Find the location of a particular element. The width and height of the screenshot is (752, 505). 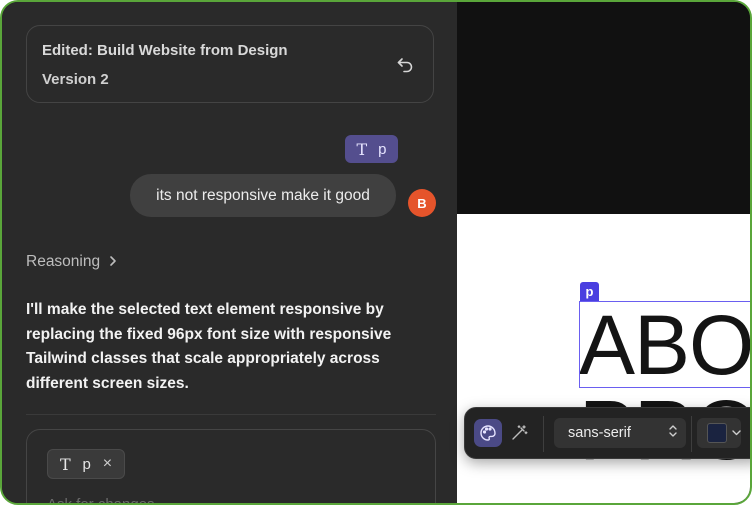

user-message-text: its not responsive make it good is located at coordinates (263, 195).